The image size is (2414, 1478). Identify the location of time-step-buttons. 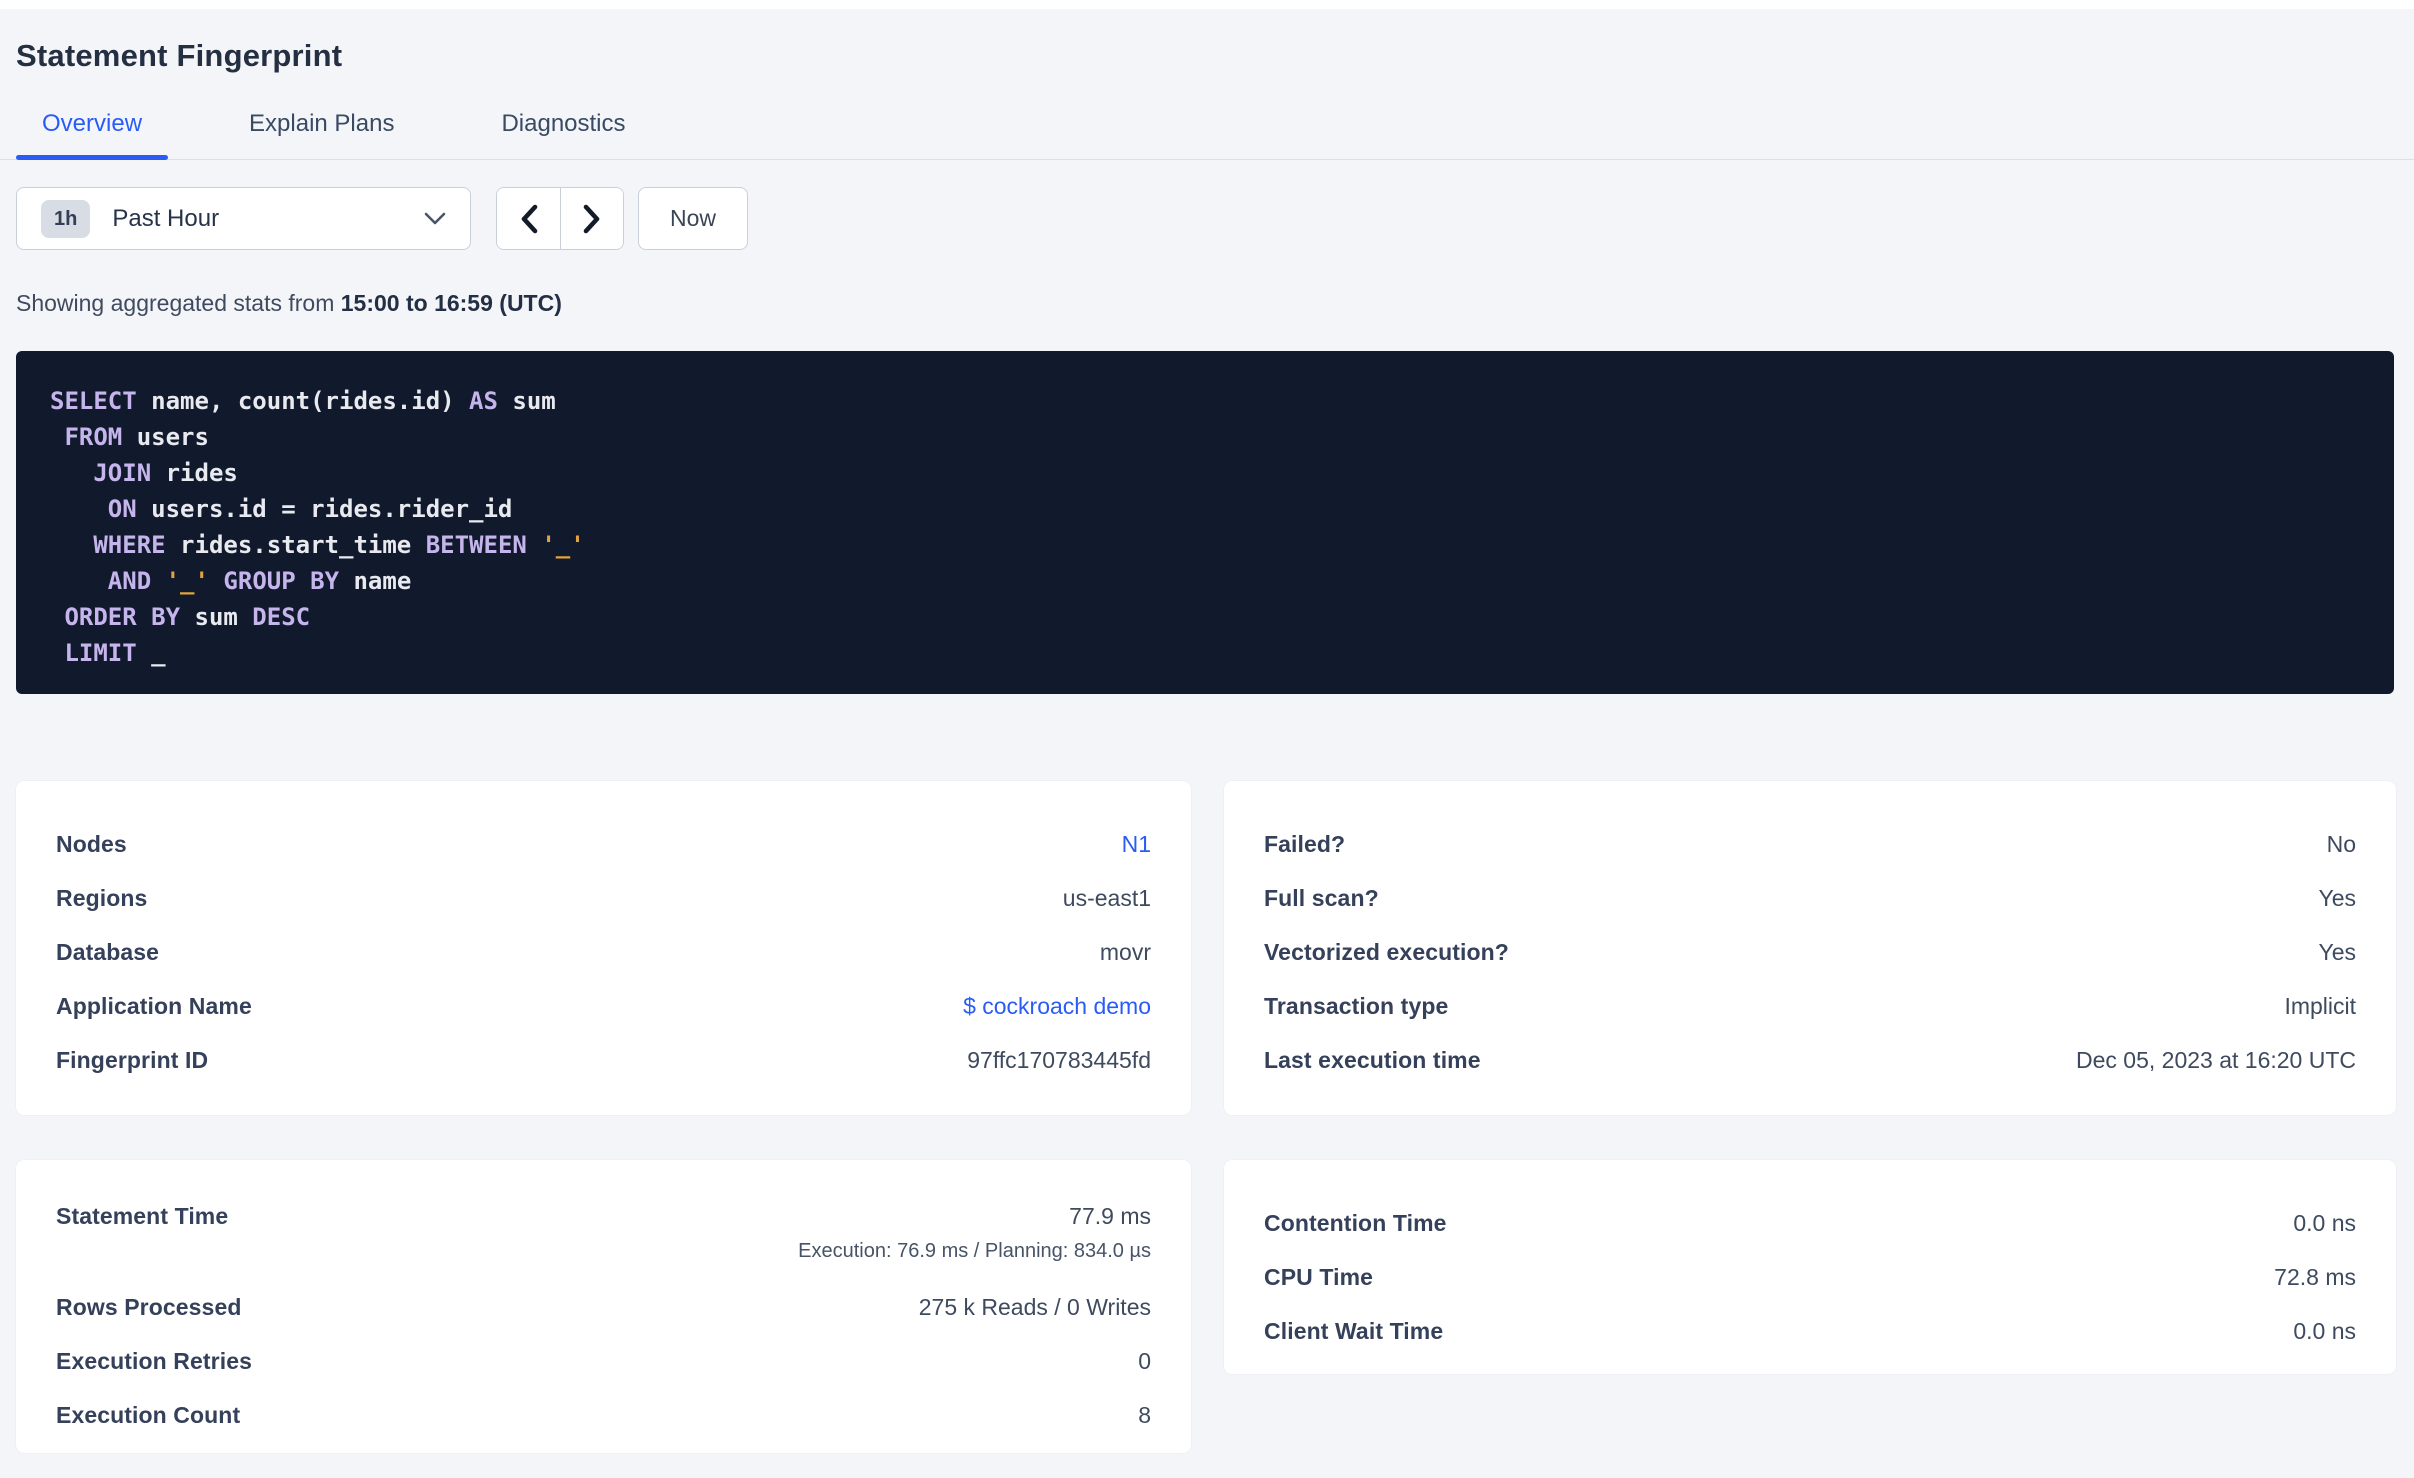
(560, 218).